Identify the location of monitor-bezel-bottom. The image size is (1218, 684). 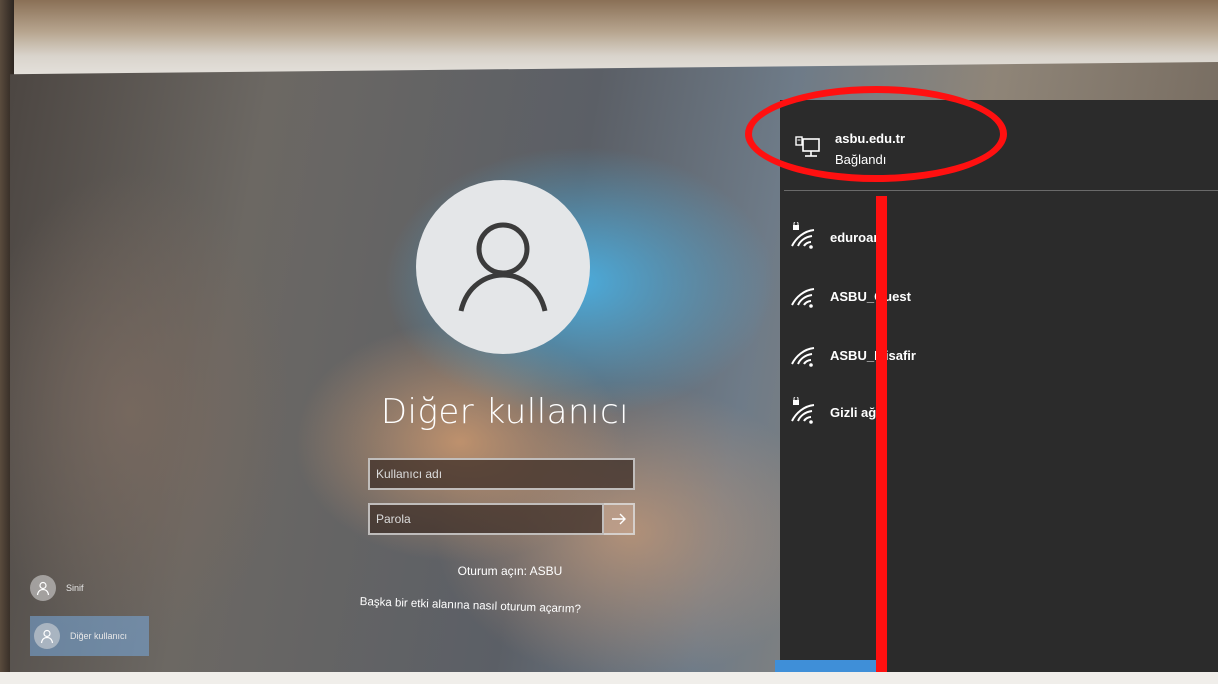
(609, 678).